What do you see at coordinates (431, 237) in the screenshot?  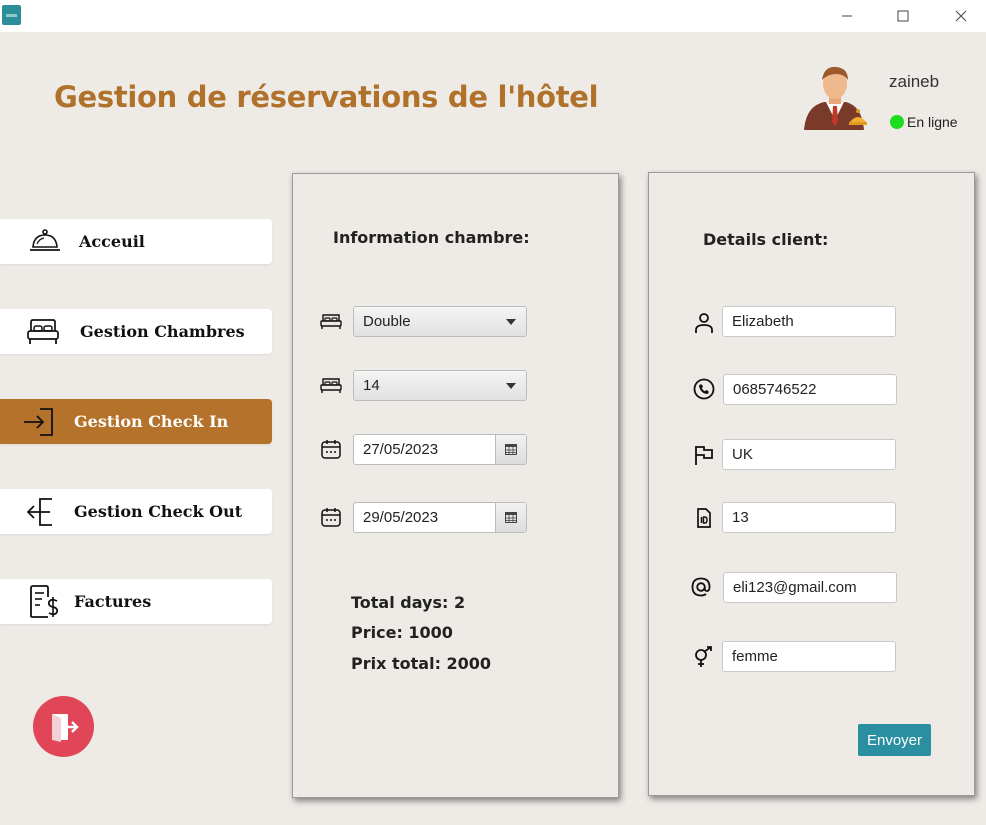 I see `room-info-heading: Information chambre:` at bounding box center [431, 237].